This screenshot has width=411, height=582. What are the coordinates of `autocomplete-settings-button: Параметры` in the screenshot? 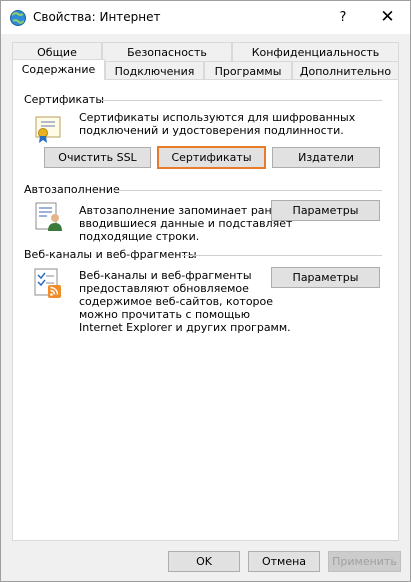 It's located at (325, 210).